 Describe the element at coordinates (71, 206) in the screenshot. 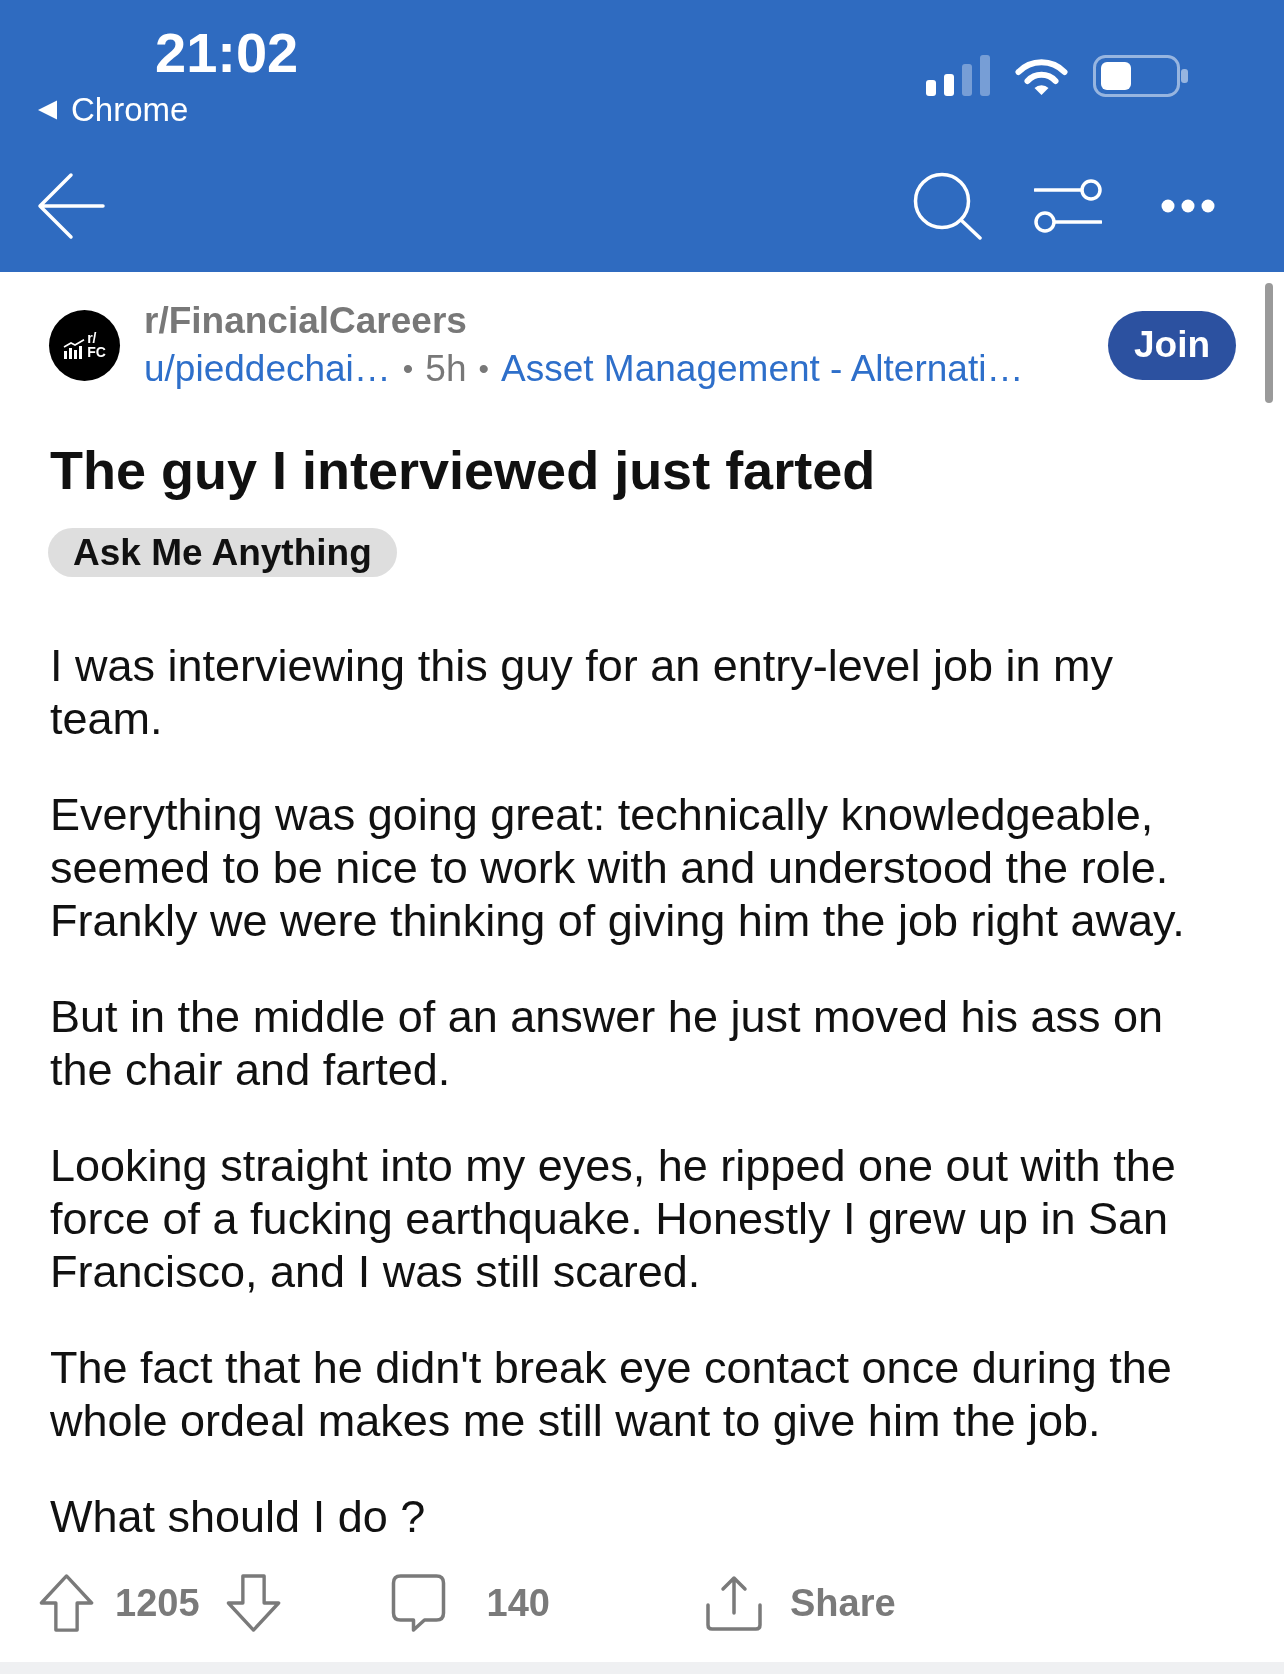

I see `back-arrow-icon` at that location.